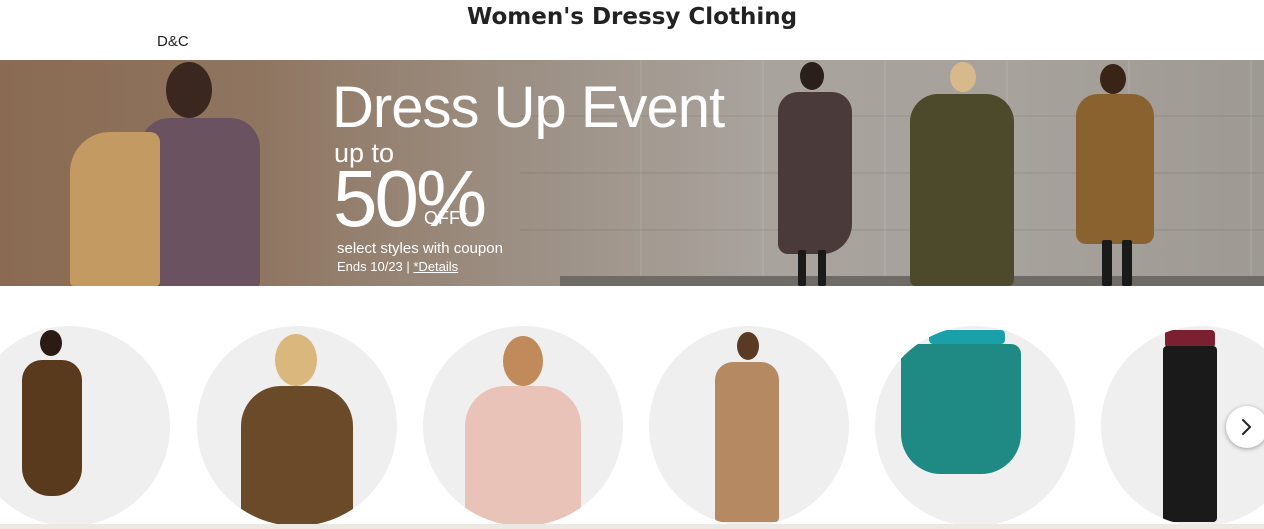  What do you see at coordinates (747, 442) in the screenshot?
I see `suit-body` at bounding box center [747, 442].